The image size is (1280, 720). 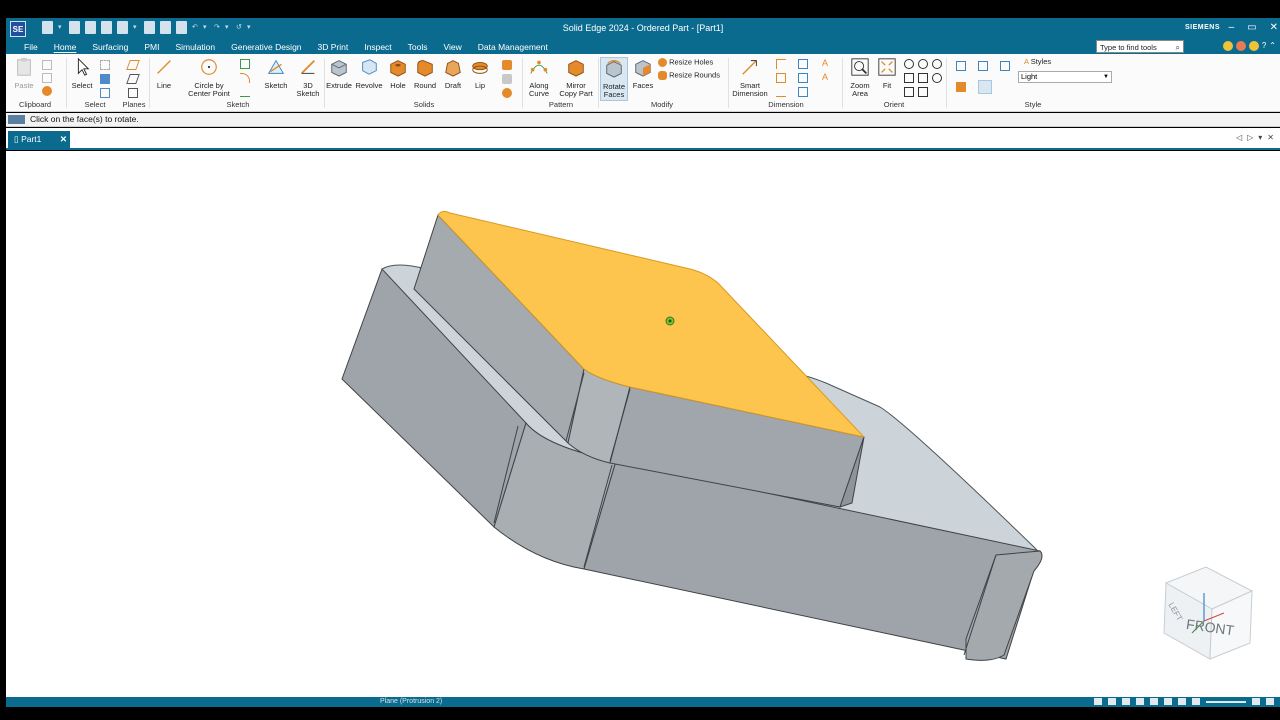 What do you see at coordinates (1250, 137) in the screenshot?
I see `chevron-right-icon: ▷` at bounding box center [1250, 137].